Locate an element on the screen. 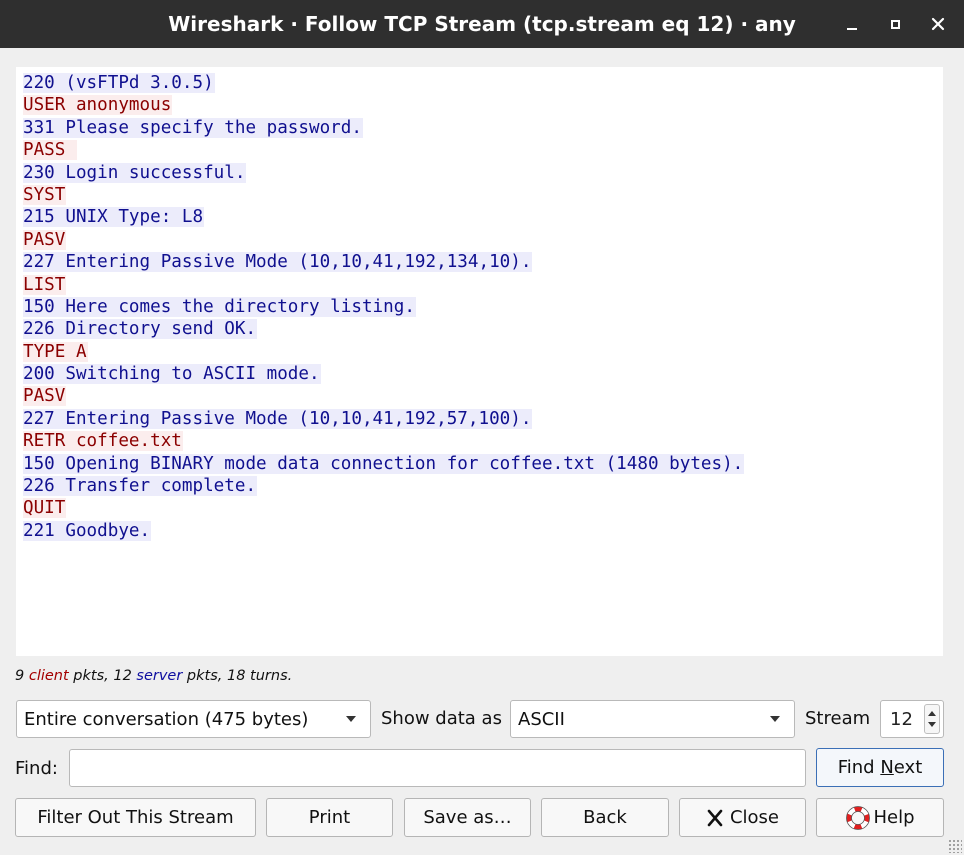  stream-number-spinbox: 12 is located at coordinates (912, 719).